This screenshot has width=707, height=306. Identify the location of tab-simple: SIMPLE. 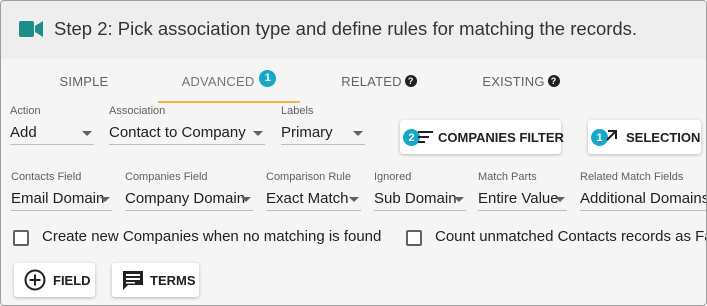
(84, 81).